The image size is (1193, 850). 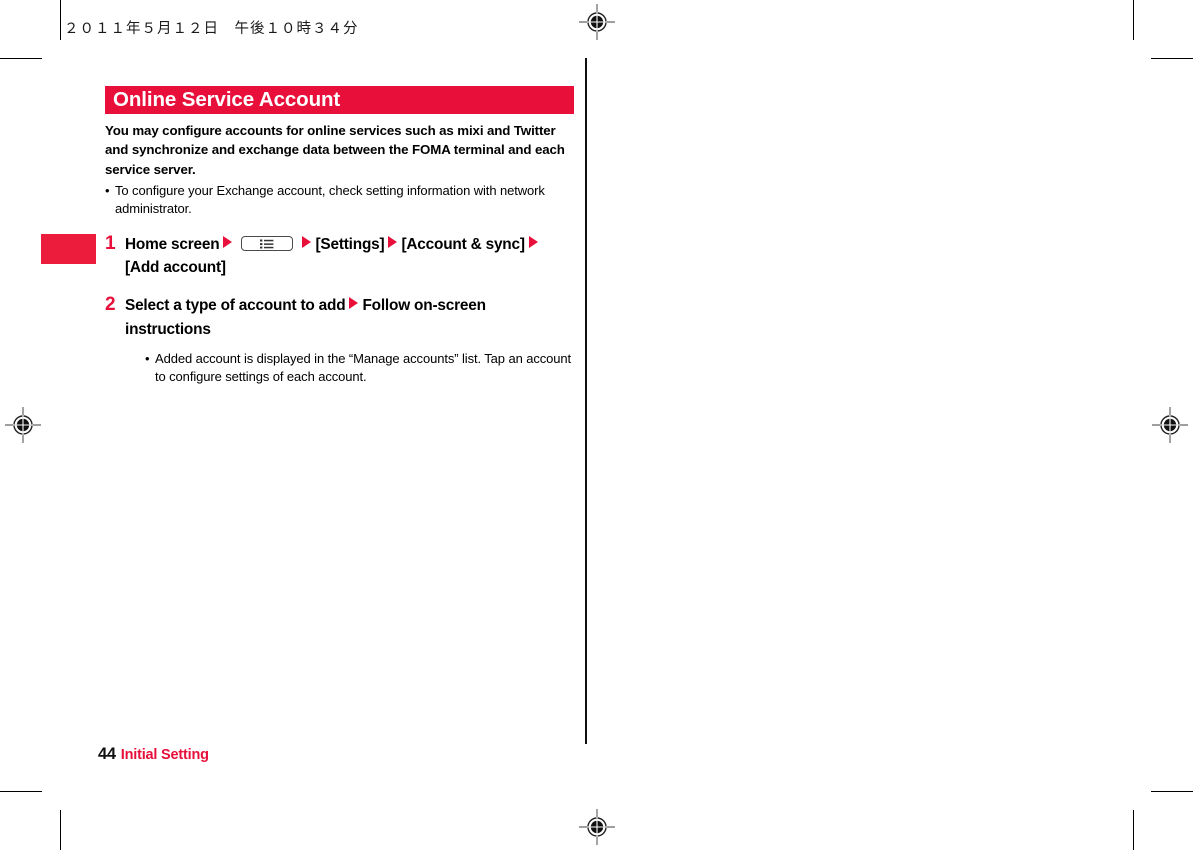 I want to click on menu-key-icon, so click(x=267, y=244).